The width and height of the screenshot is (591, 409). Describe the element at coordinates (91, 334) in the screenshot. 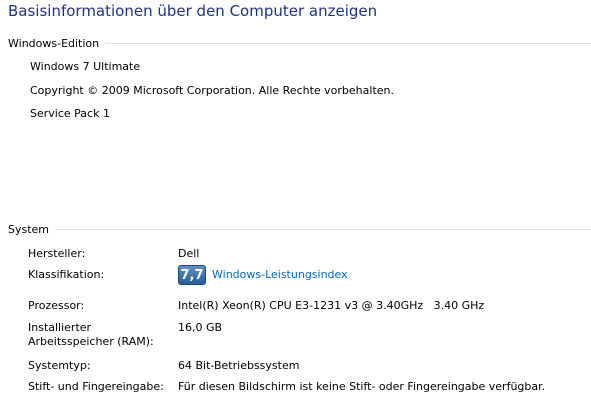

I see `ram-label: Installierter Arbeitsspeicher (RAM):` at that location.